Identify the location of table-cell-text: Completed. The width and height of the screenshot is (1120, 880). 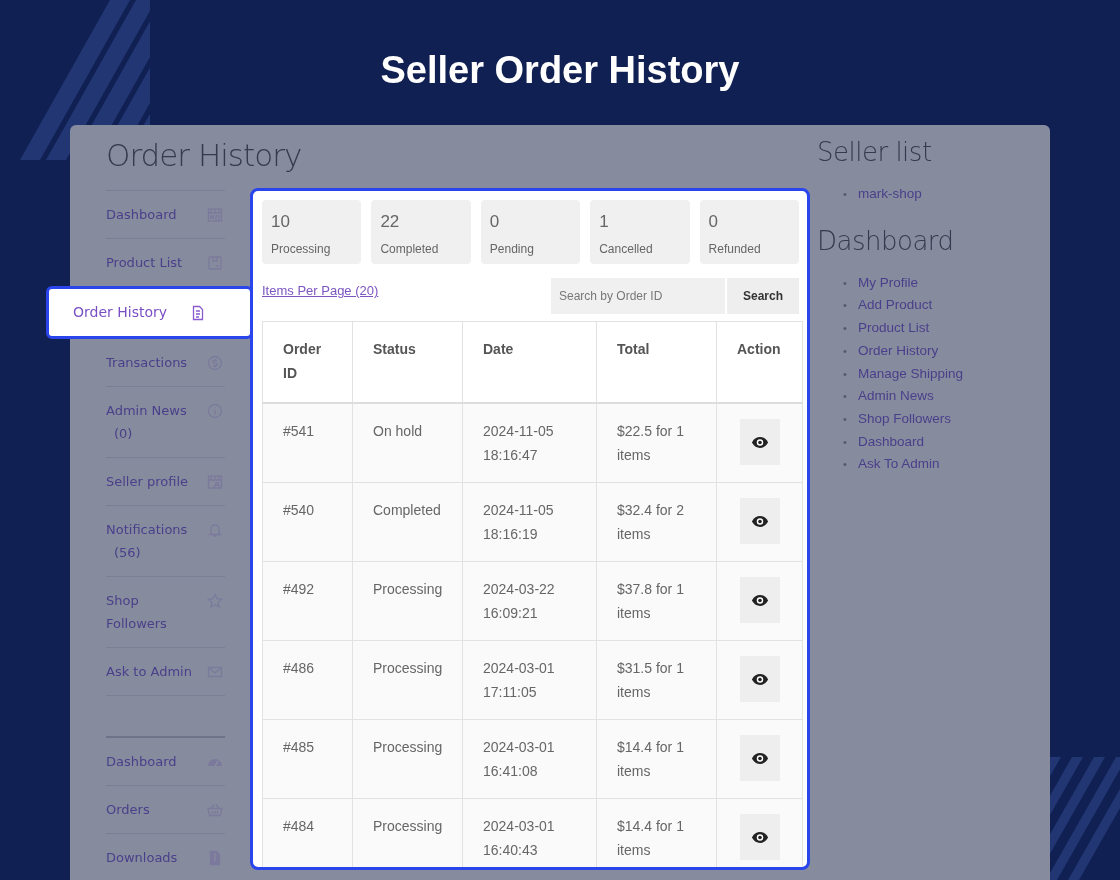
(407, 510).